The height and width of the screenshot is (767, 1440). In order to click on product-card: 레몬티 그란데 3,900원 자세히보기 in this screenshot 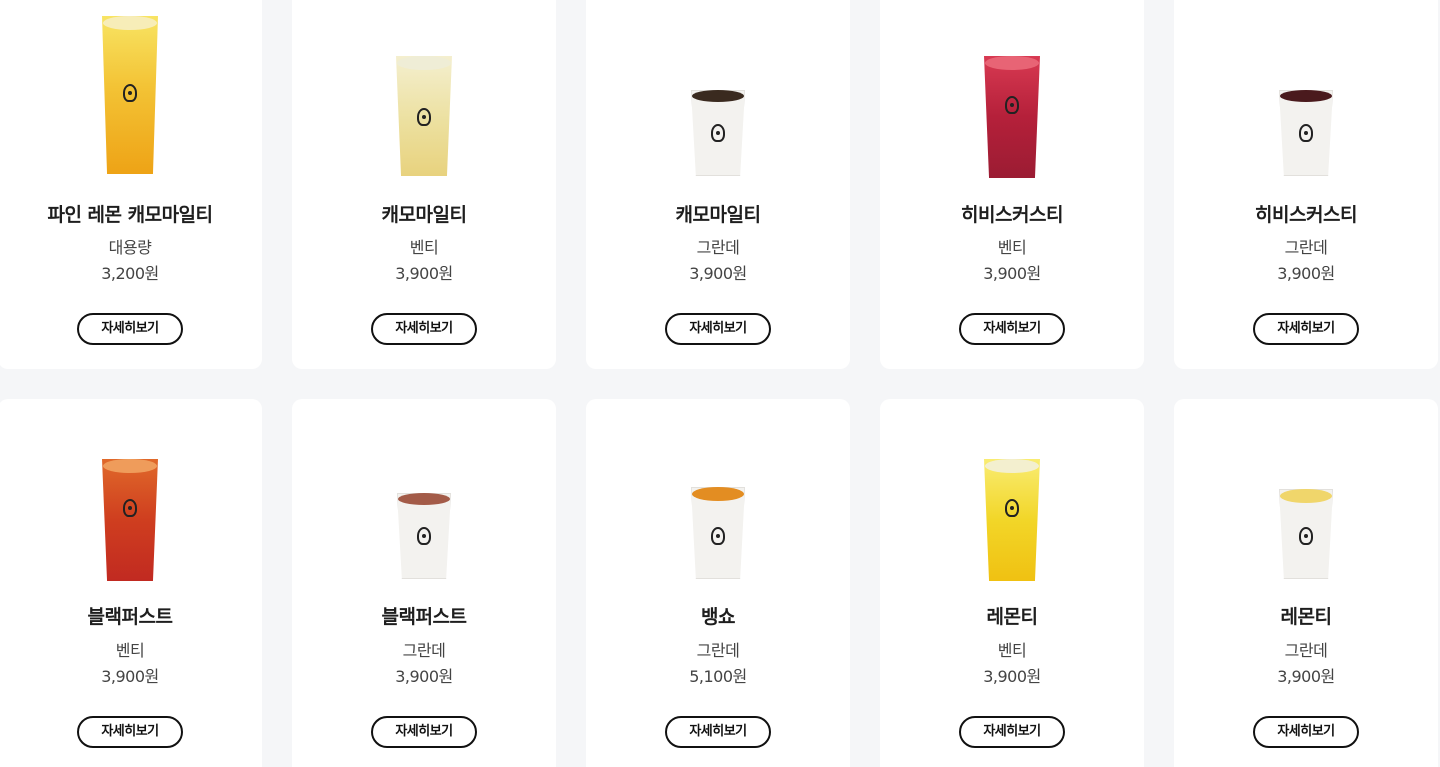, I will do `click(1306, 583)`.